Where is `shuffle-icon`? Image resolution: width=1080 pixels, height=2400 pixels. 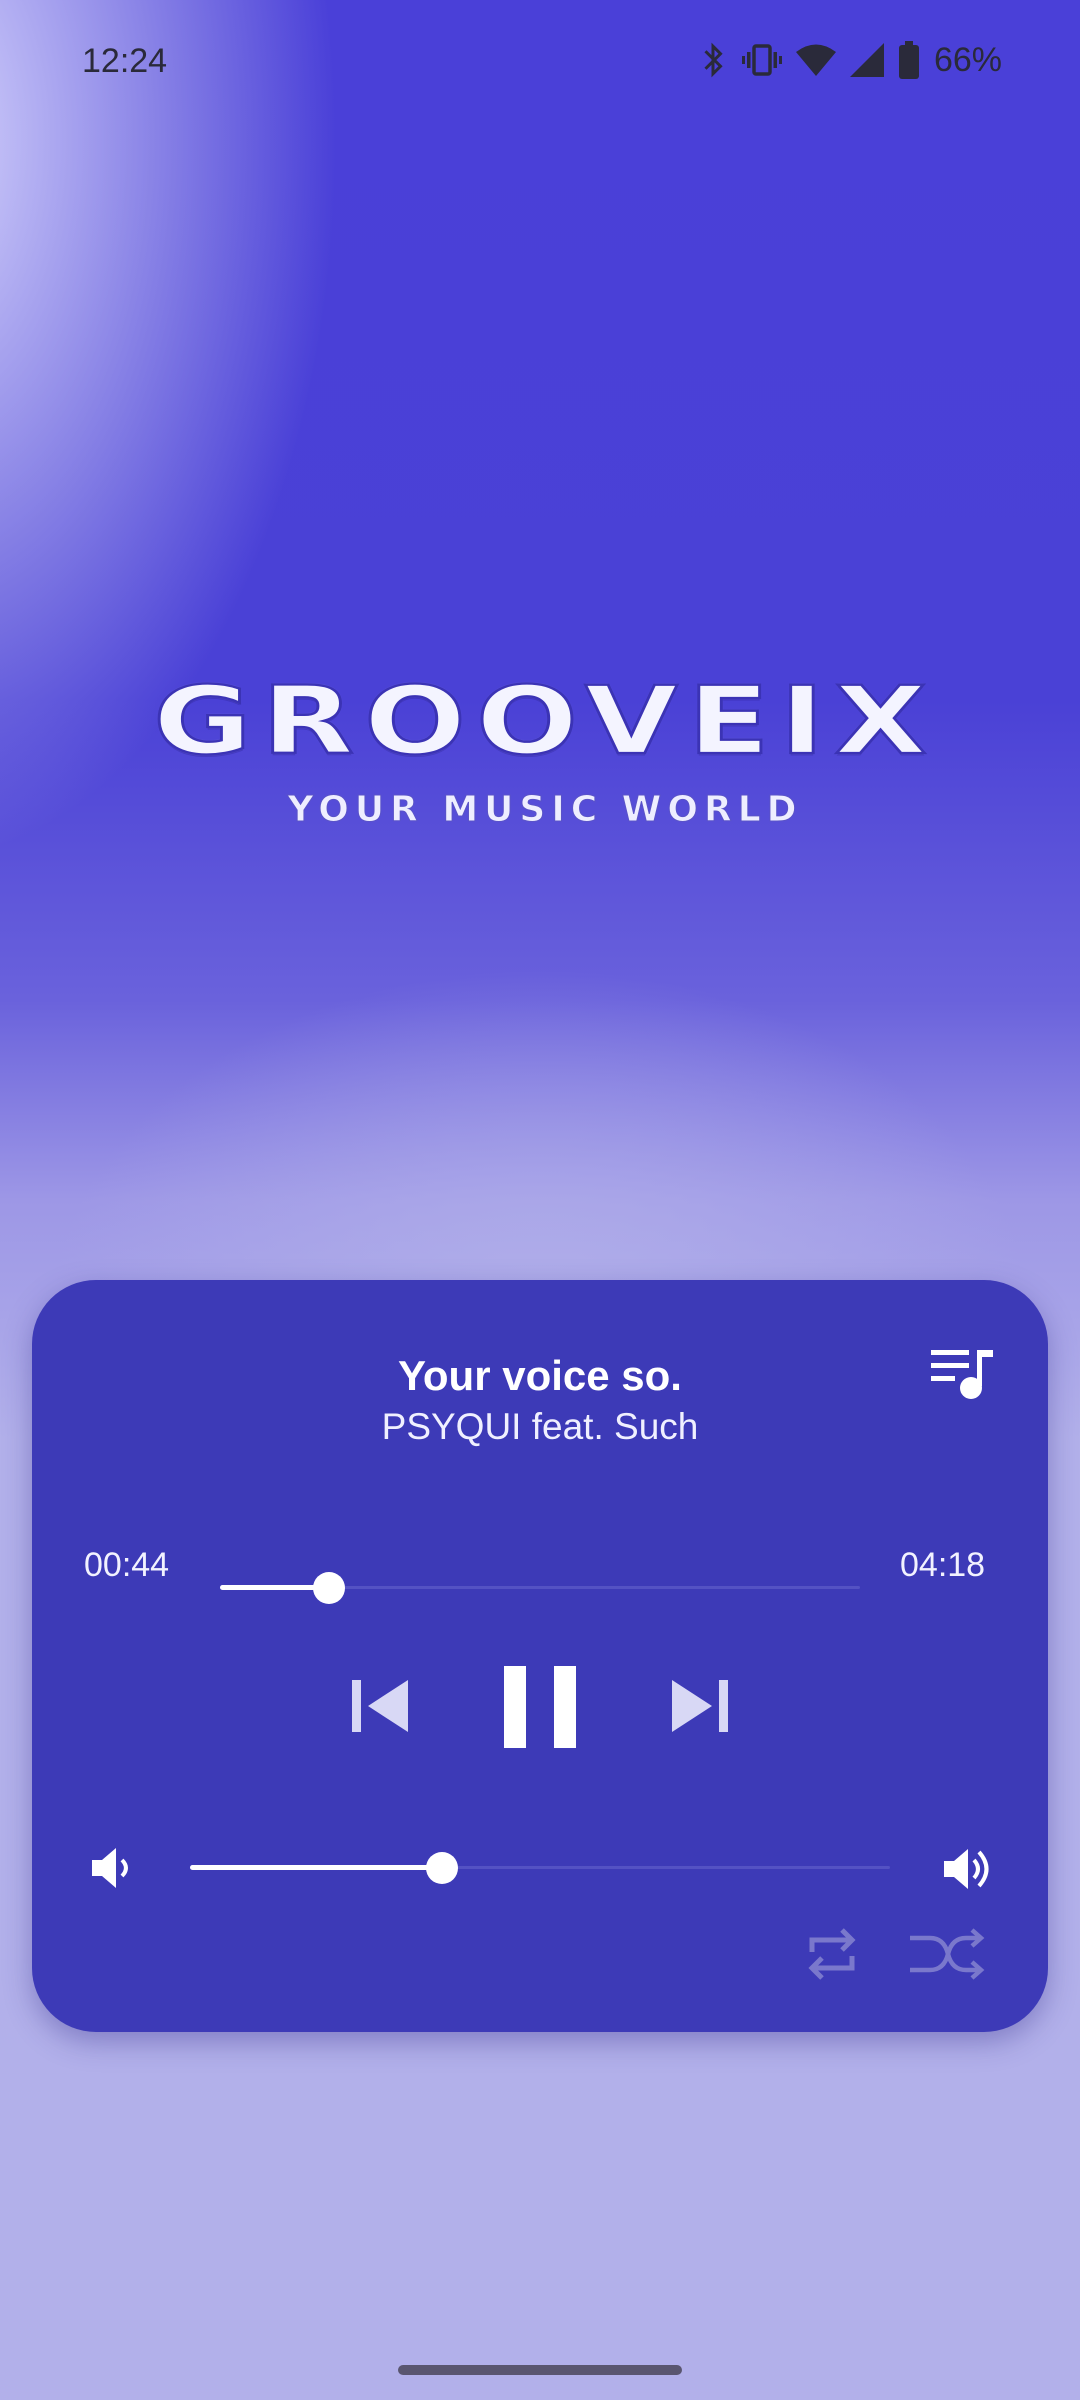 shuffle-icon is located at coordinates (947, 1954).